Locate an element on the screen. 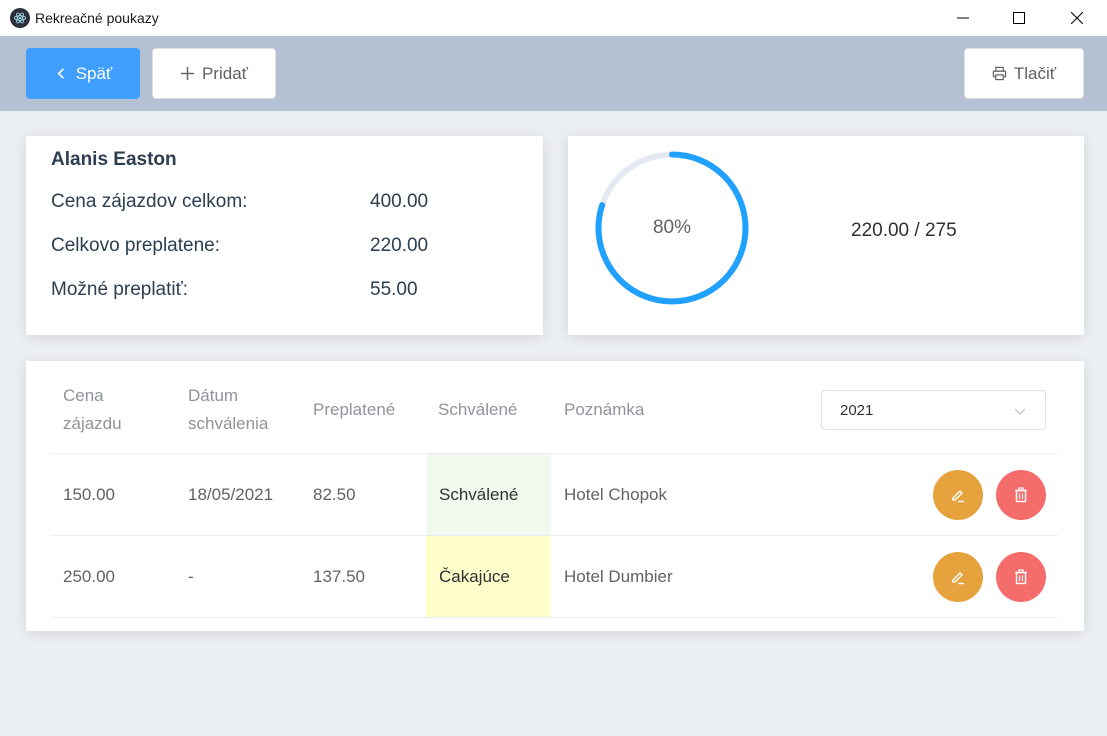 This screenshot has width=1107, height=736. header-price: Cena zájazdu is located at coordinates (92, 409).